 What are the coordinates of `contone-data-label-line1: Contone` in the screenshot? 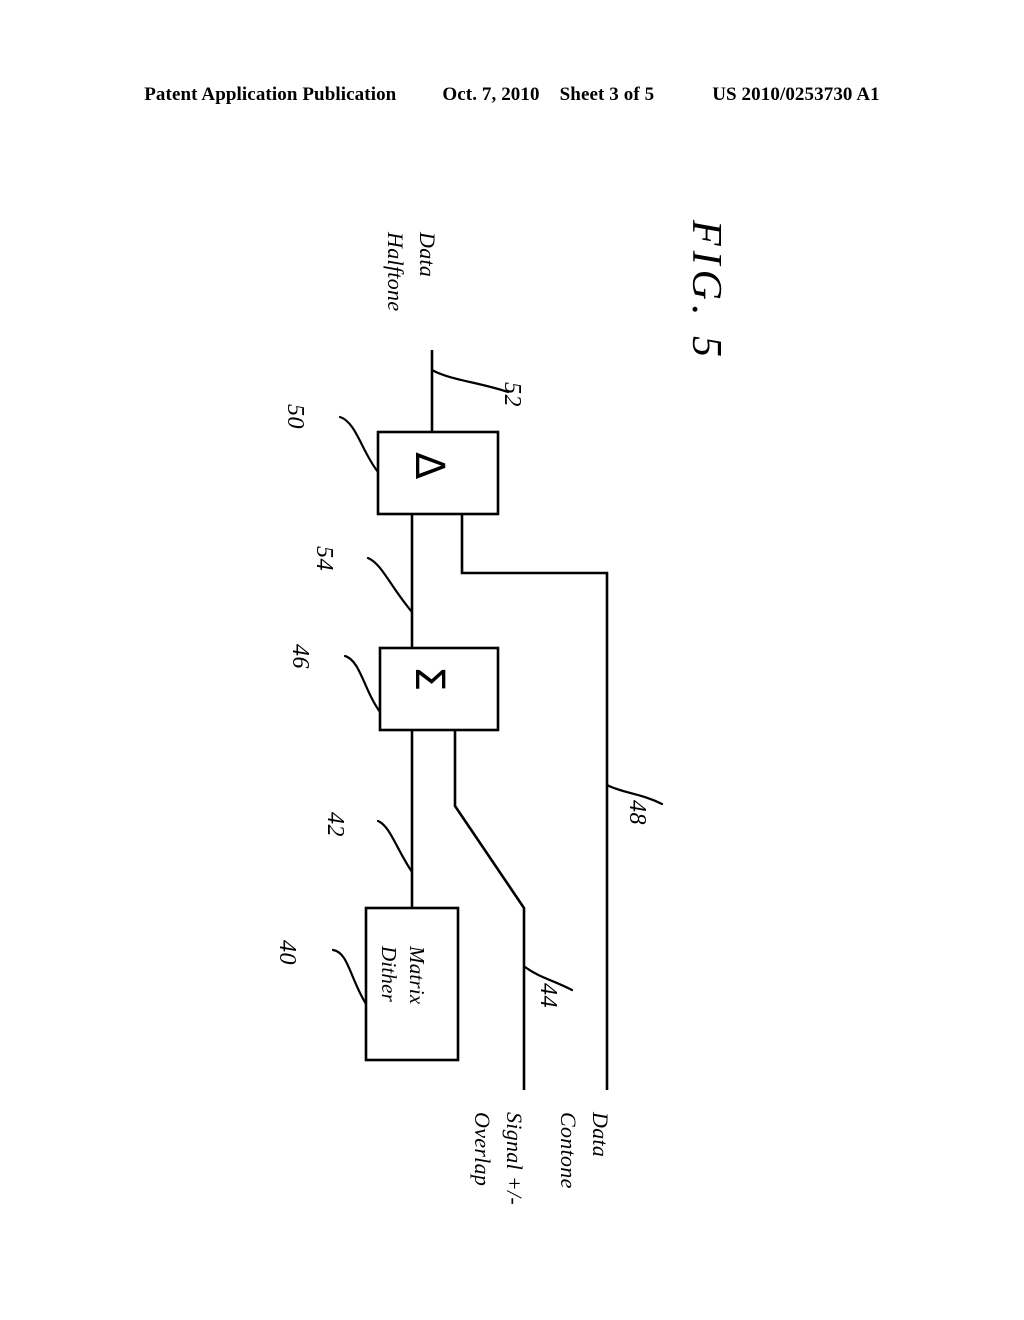 It's located at (568, 1150).